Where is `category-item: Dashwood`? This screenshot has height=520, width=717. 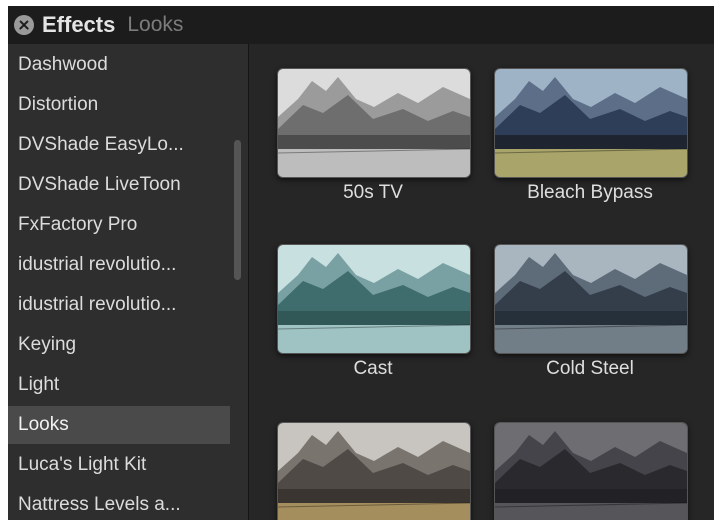
category-item: Dashwood is located at coordinates (119, 65).